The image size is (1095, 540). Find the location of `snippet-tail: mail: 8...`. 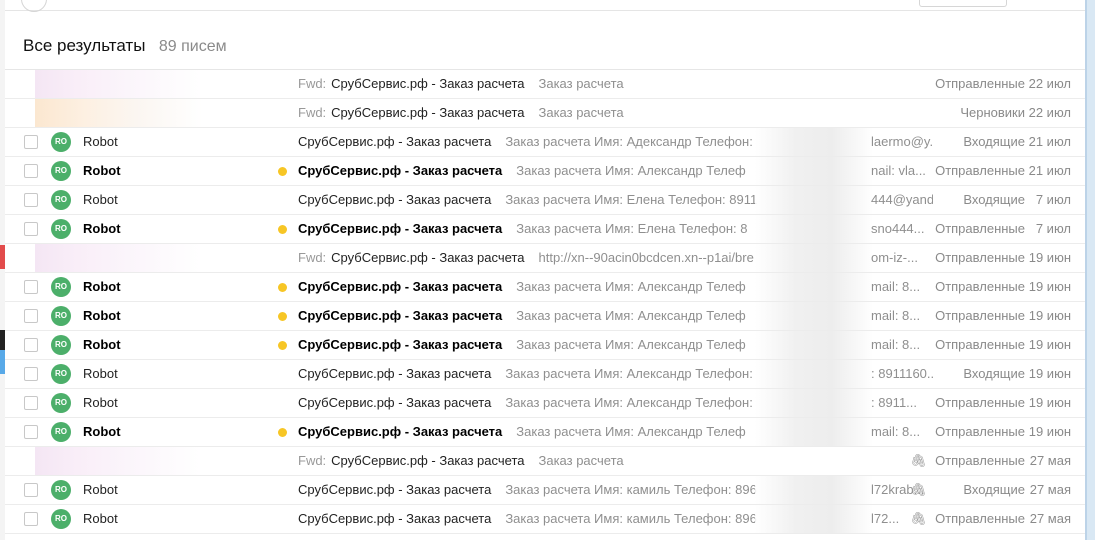

snippet-tail: mail: 8... is located at coordinates (896, 286).